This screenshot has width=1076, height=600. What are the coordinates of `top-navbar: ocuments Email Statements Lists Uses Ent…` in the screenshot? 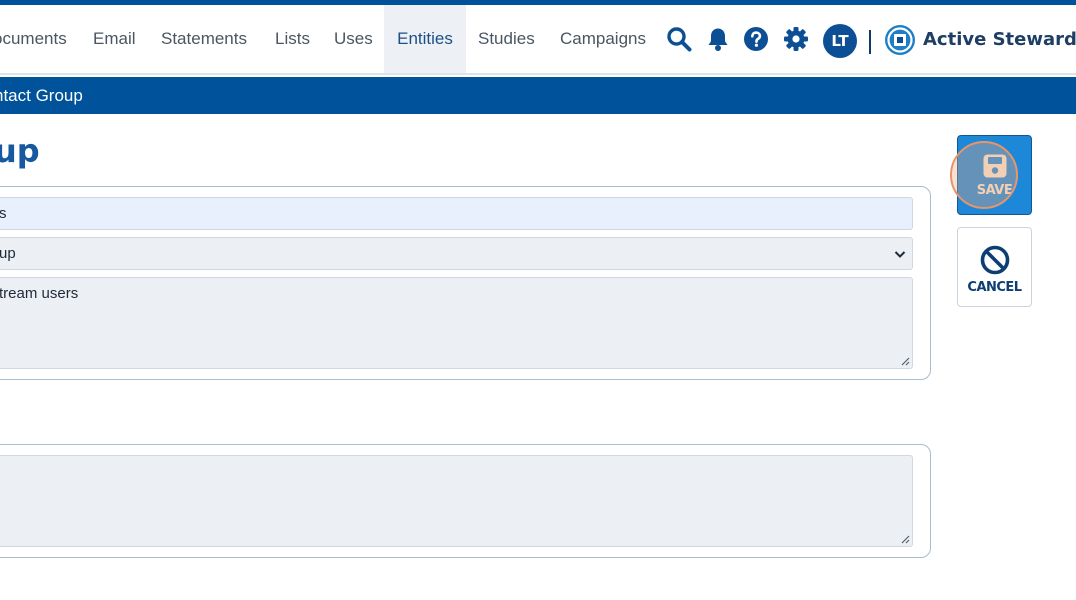 It's located at (538, 40).